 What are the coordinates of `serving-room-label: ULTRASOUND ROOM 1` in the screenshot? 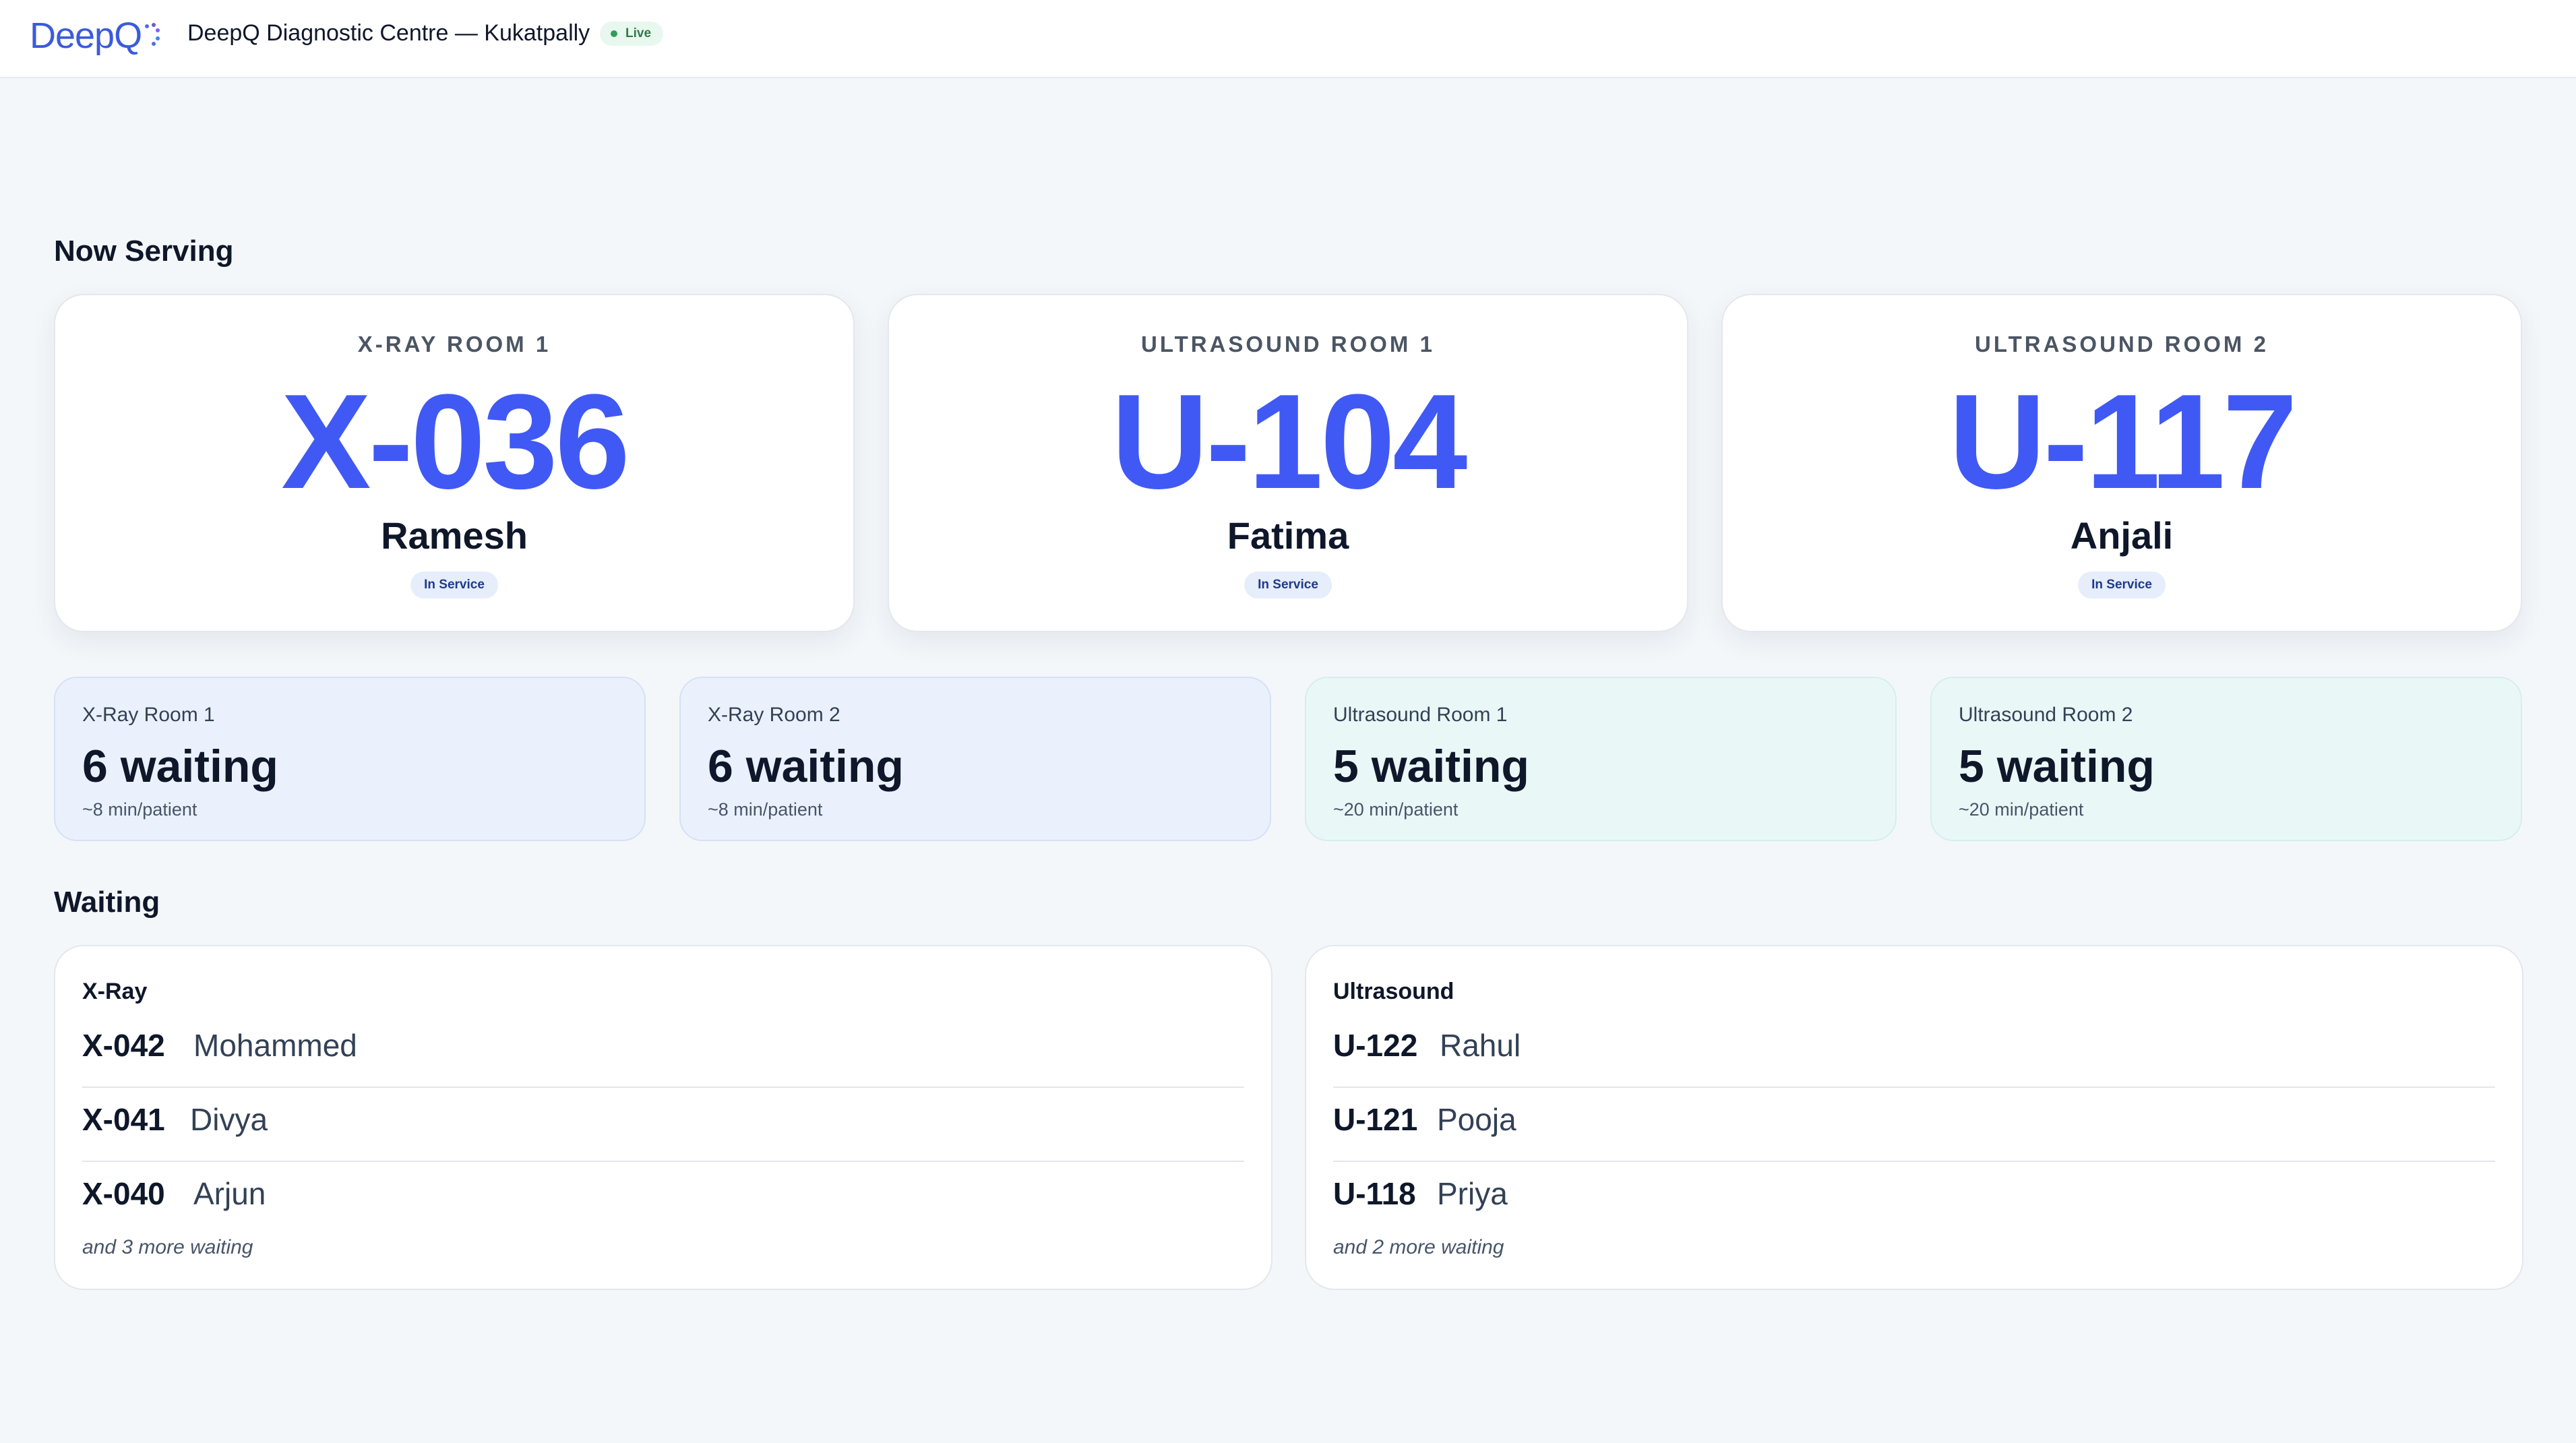 It's located at (1288, 344).